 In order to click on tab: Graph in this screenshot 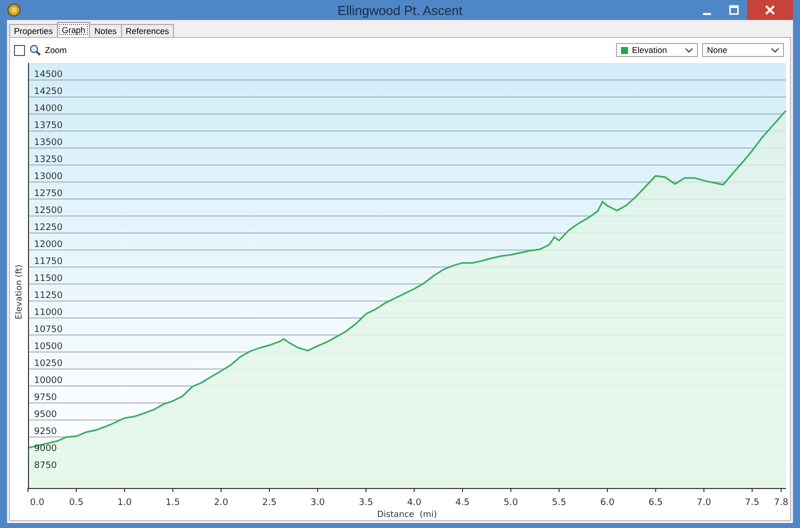, I will do `click(73, 29)`.